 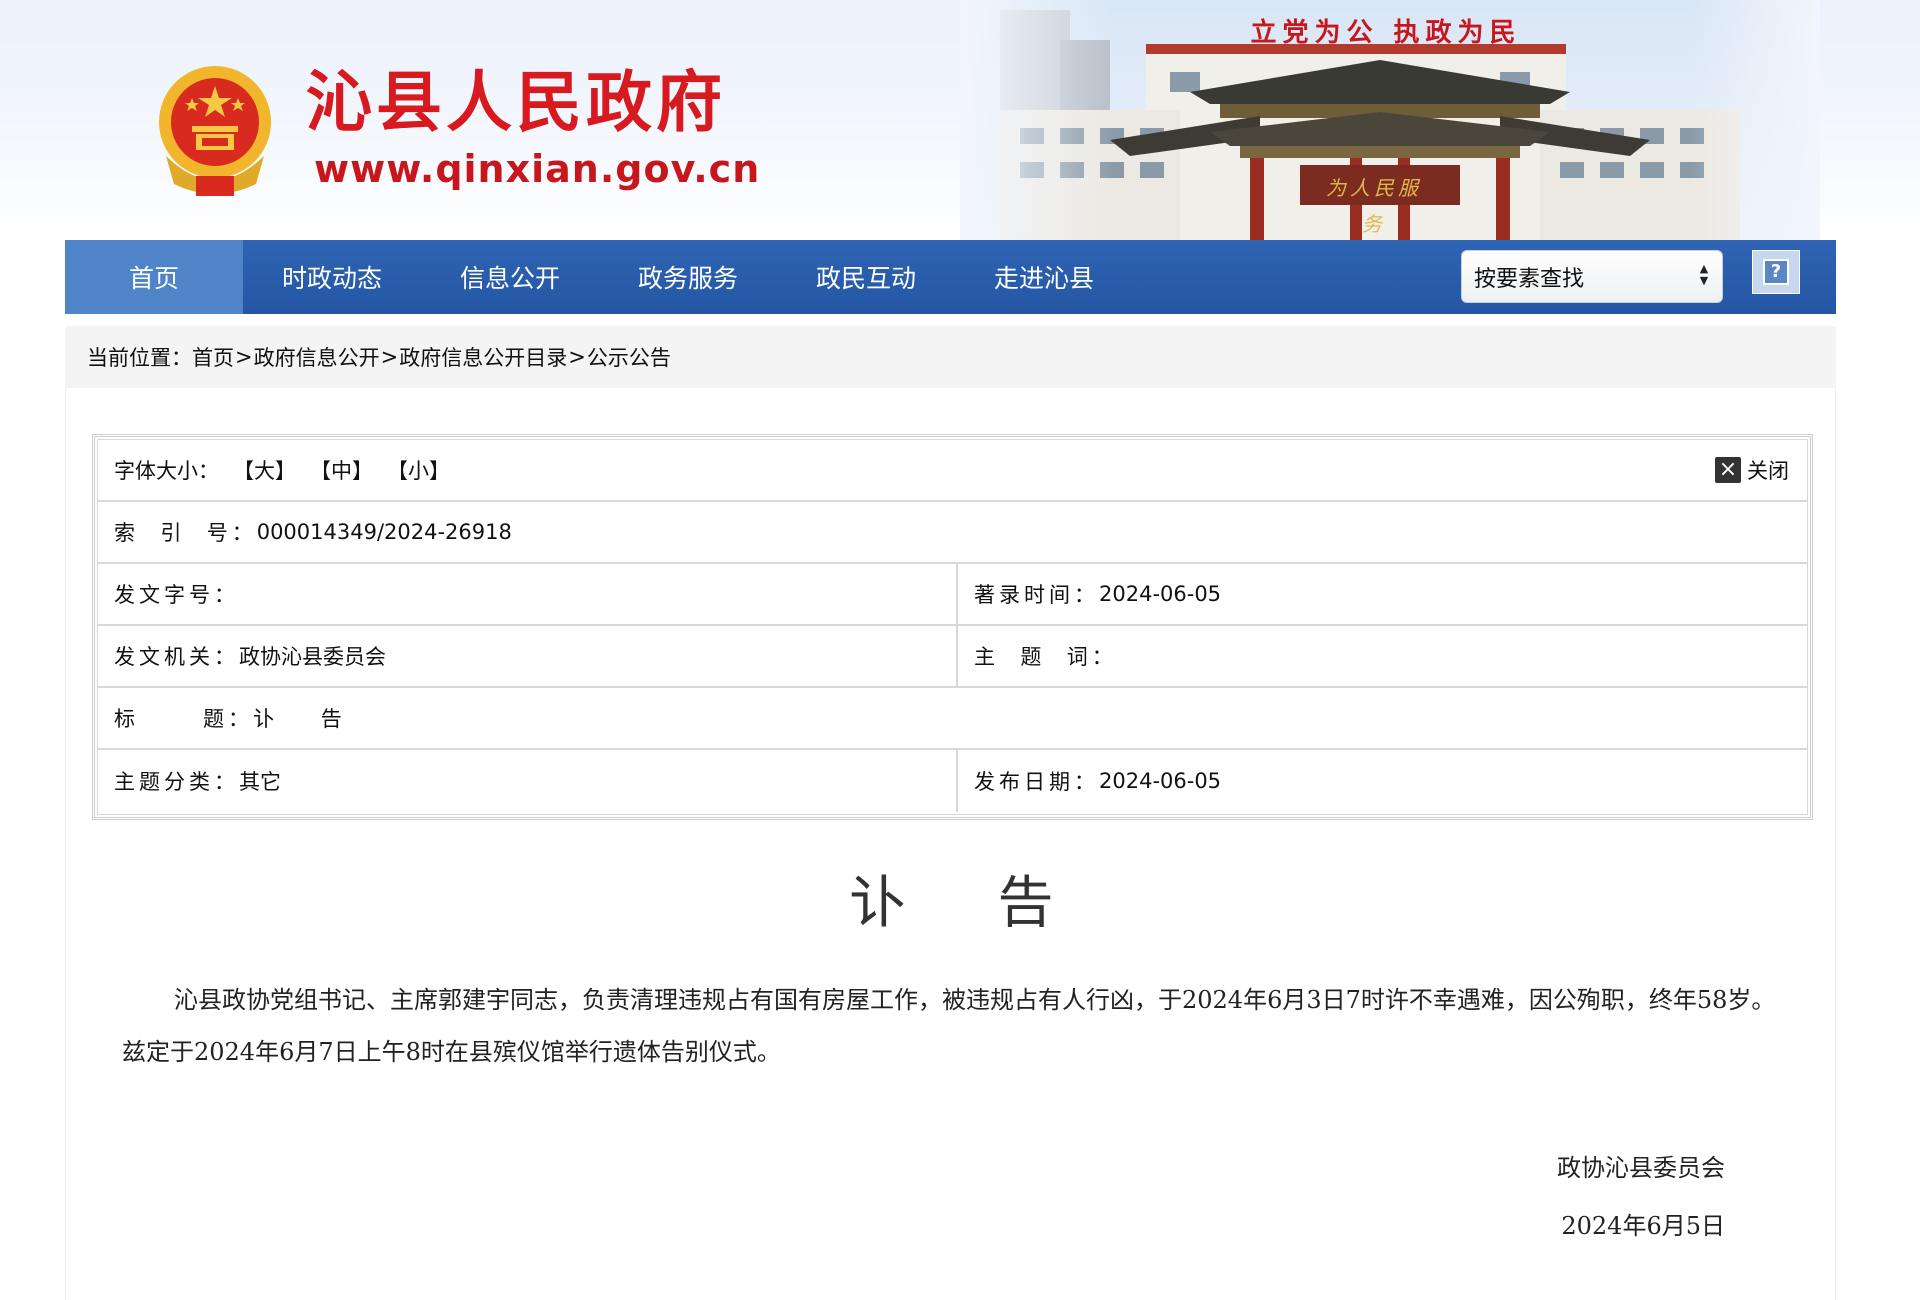 I want to click on docno-row: 发文字号： 著录时间： 2024-06-05, so click(x=952, y=595).